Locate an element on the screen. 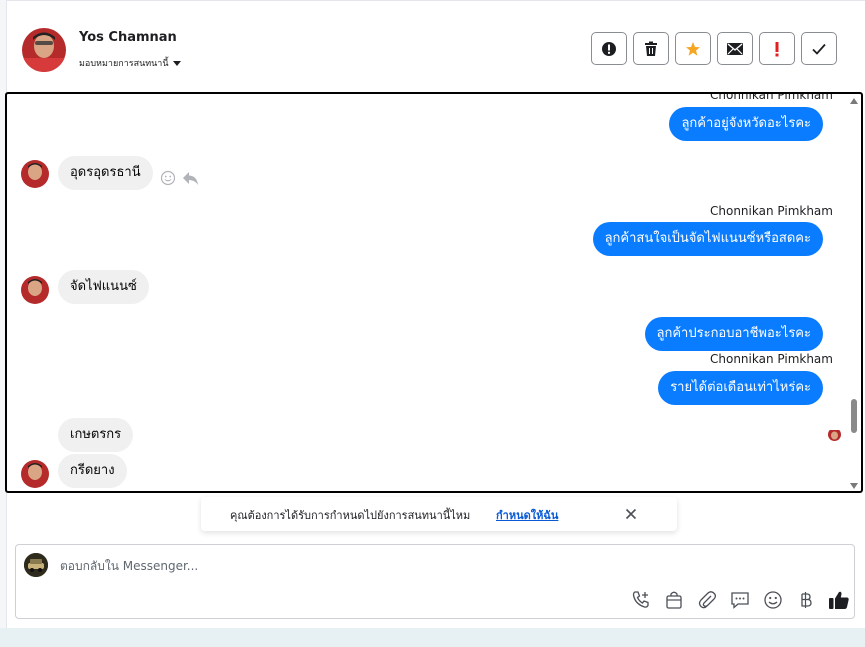 The image size is (865, 647). header-actions is located at coordinates (714, 48).